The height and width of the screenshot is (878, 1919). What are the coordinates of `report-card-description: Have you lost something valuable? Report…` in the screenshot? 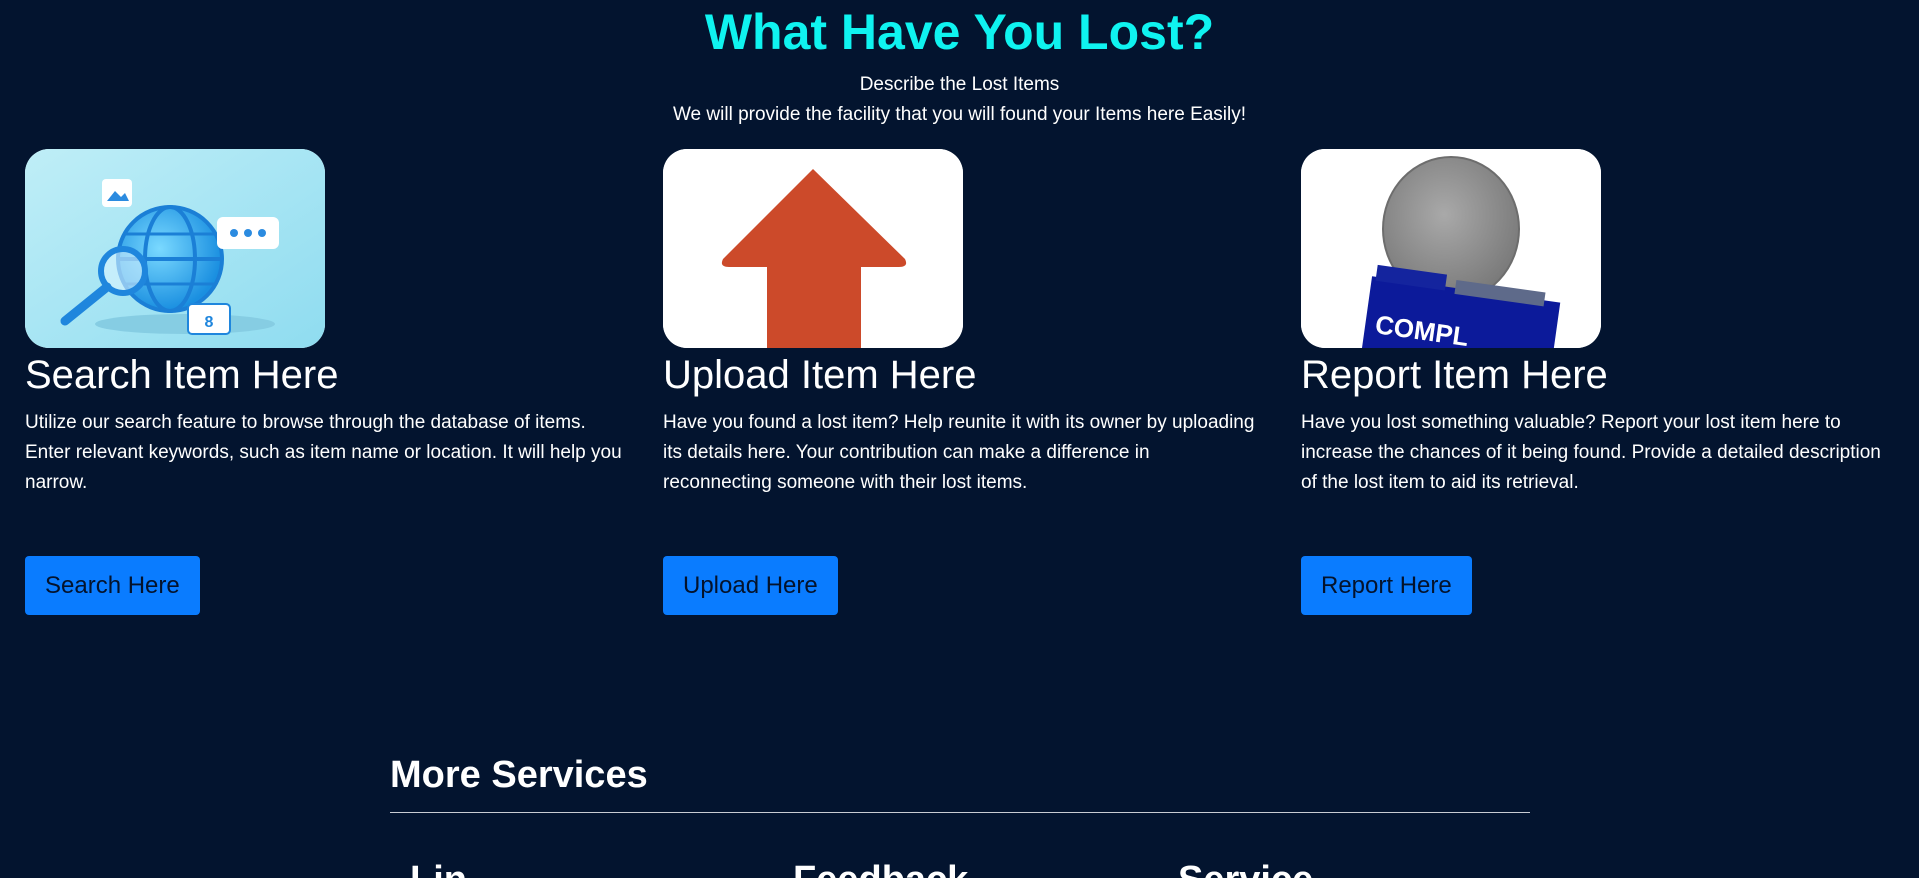 It's located at (1591, 452).